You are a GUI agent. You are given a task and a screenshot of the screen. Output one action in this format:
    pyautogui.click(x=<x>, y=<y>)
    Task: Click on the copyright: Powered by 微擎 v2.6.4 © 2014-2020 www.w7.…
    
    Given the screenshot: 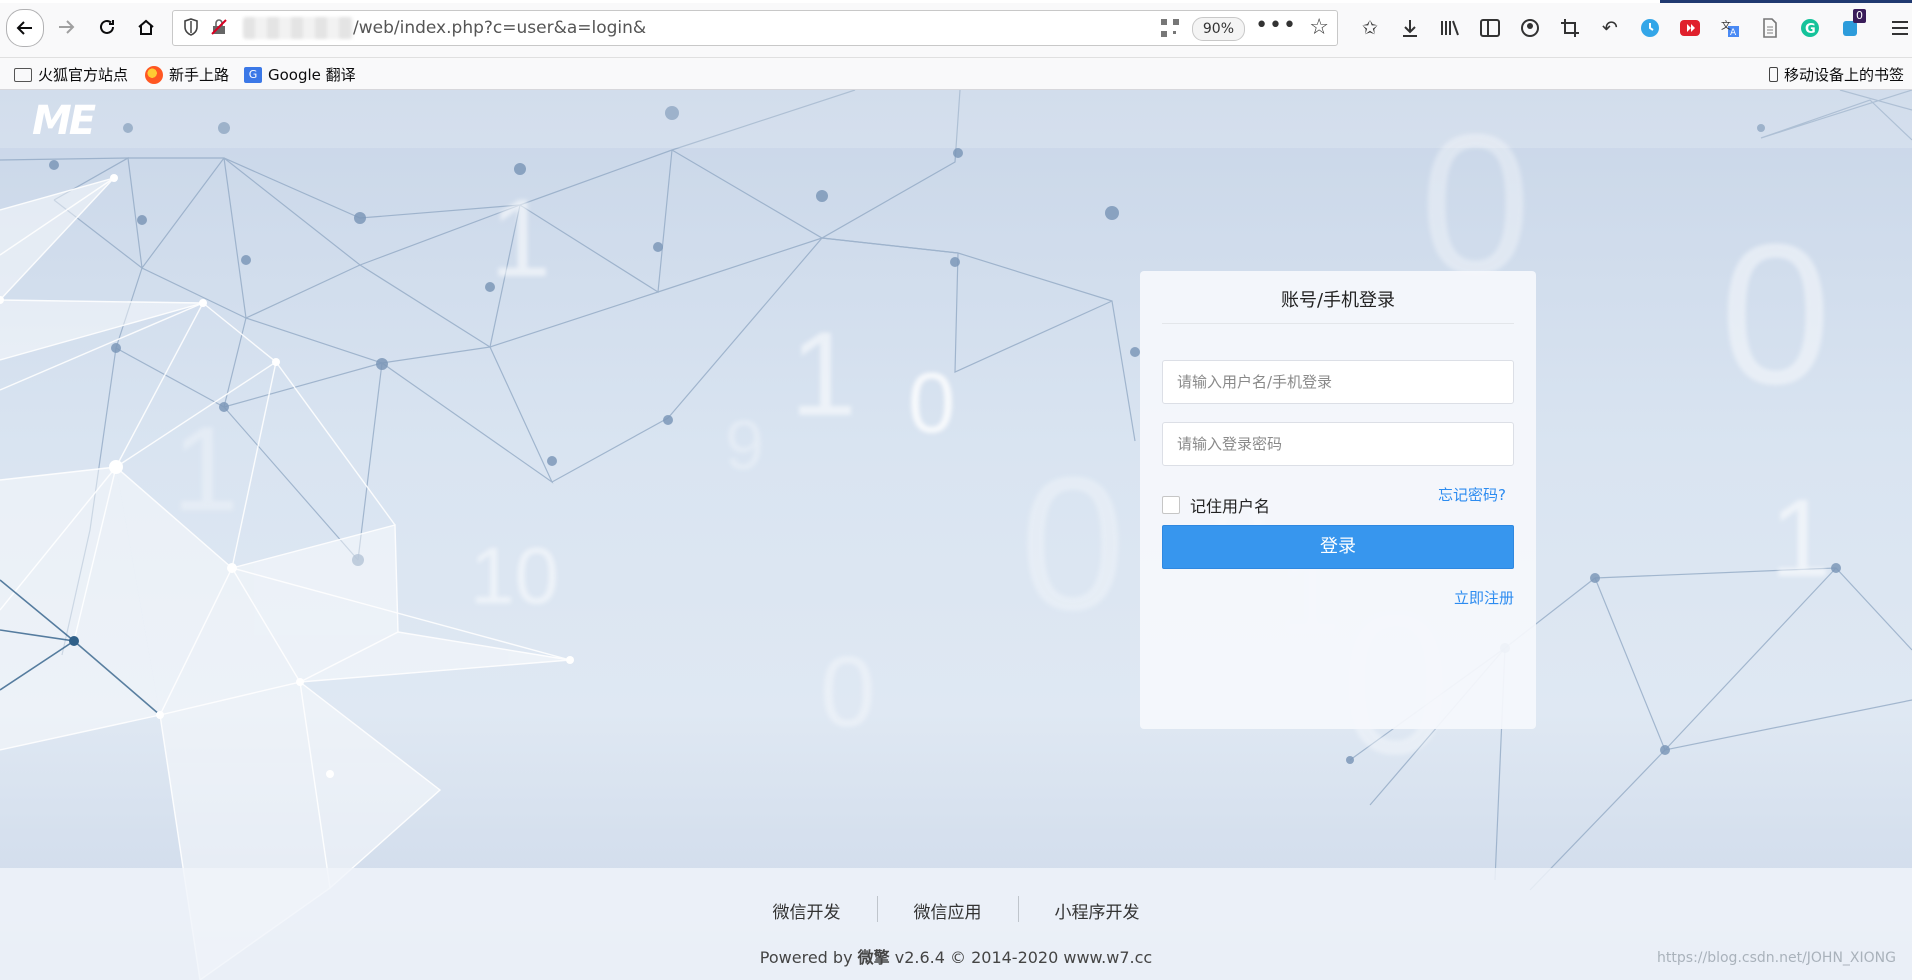 What is the action you would take?
    pyautogui.click(x=956, y=956)
    